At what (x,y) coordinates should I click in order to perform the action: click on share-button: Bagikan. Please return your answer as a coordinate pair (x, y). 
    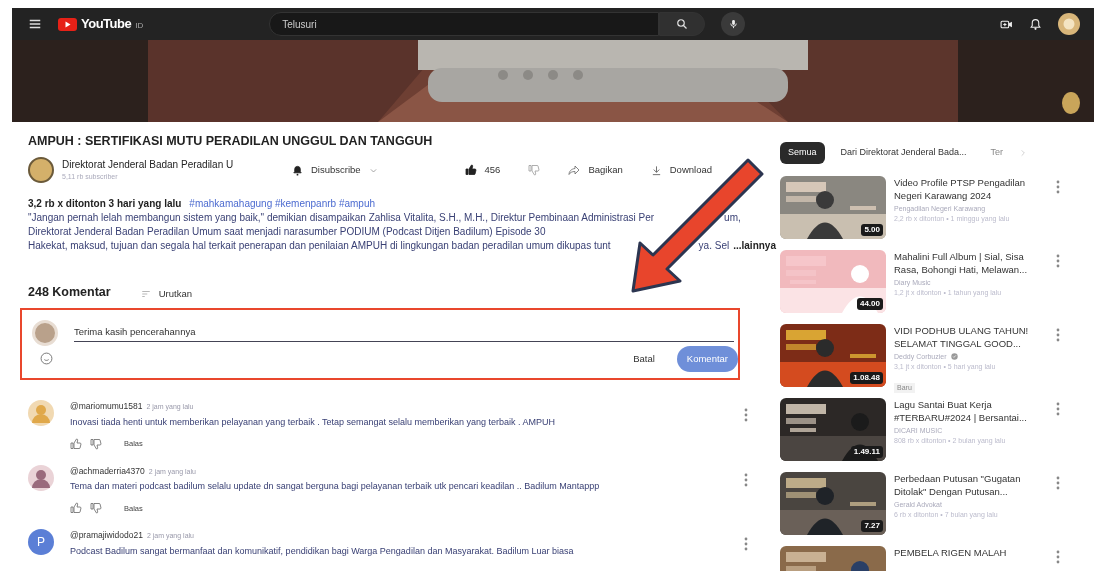
    Looking at the image, I should click on (595, 170).